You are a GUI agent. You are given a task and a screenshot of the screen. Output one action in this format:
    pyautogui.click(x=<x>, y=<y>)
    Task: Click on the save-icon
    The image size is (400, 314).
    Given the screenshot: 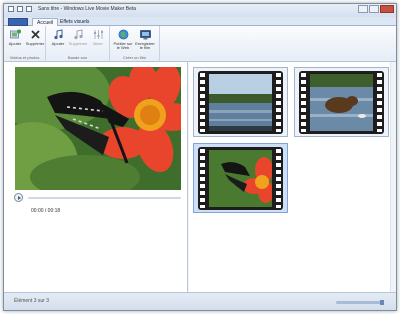 What is the action you would take?
    pyautogui.click(x=11, y=9)
    